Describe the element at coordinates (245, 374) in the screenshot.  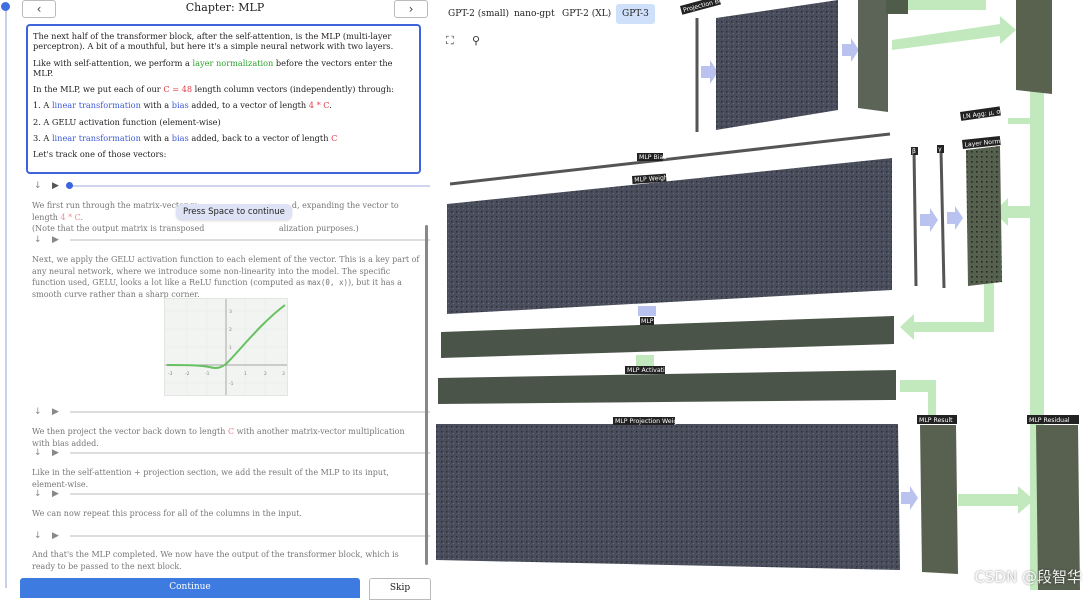
I see `x-tick-label: 1` at that location.